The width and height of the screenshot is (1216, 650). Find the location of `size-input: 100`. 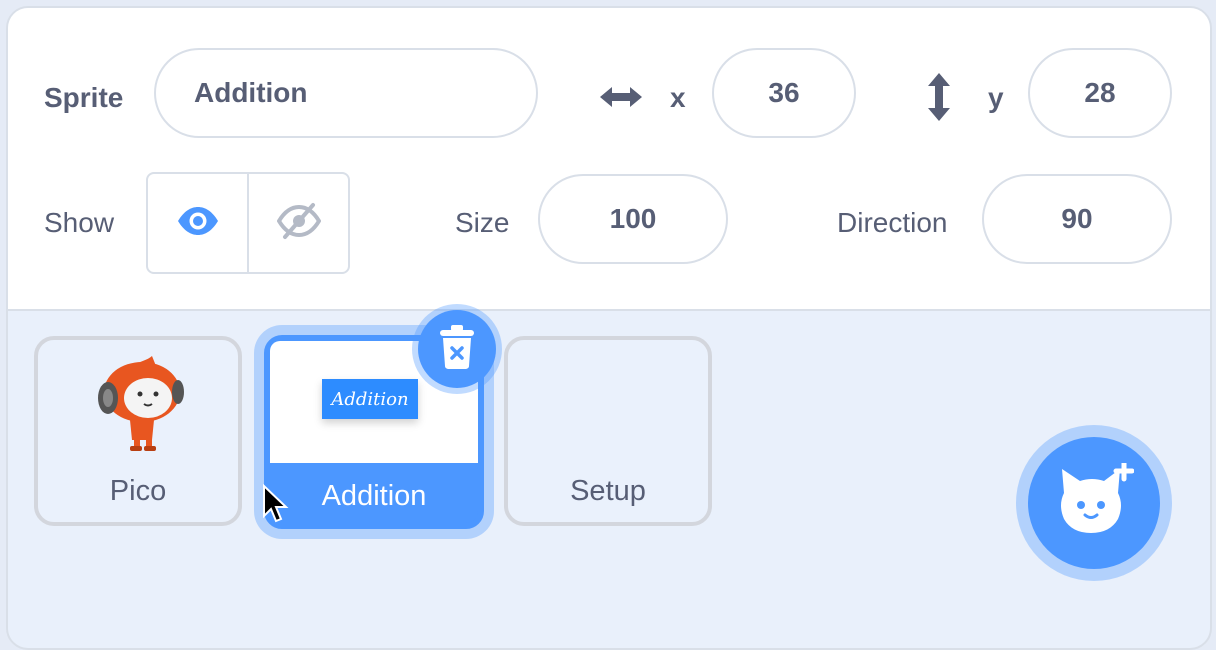

size-input: 100 is located at coordinates (633, 219).